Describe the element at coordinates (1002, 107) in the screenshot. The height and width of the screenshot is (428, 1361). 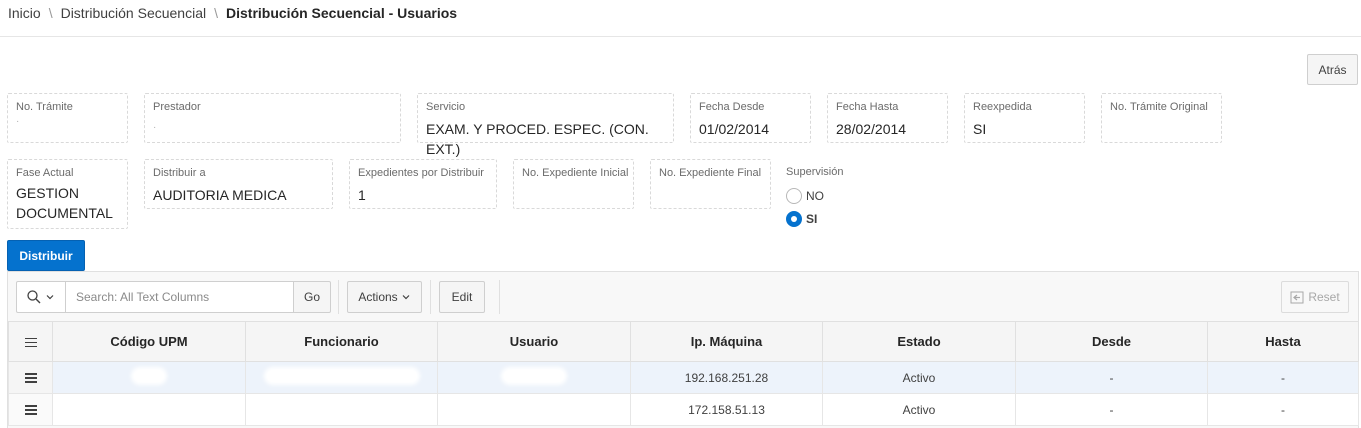
I see `field-label: Reexpedida` at that location.